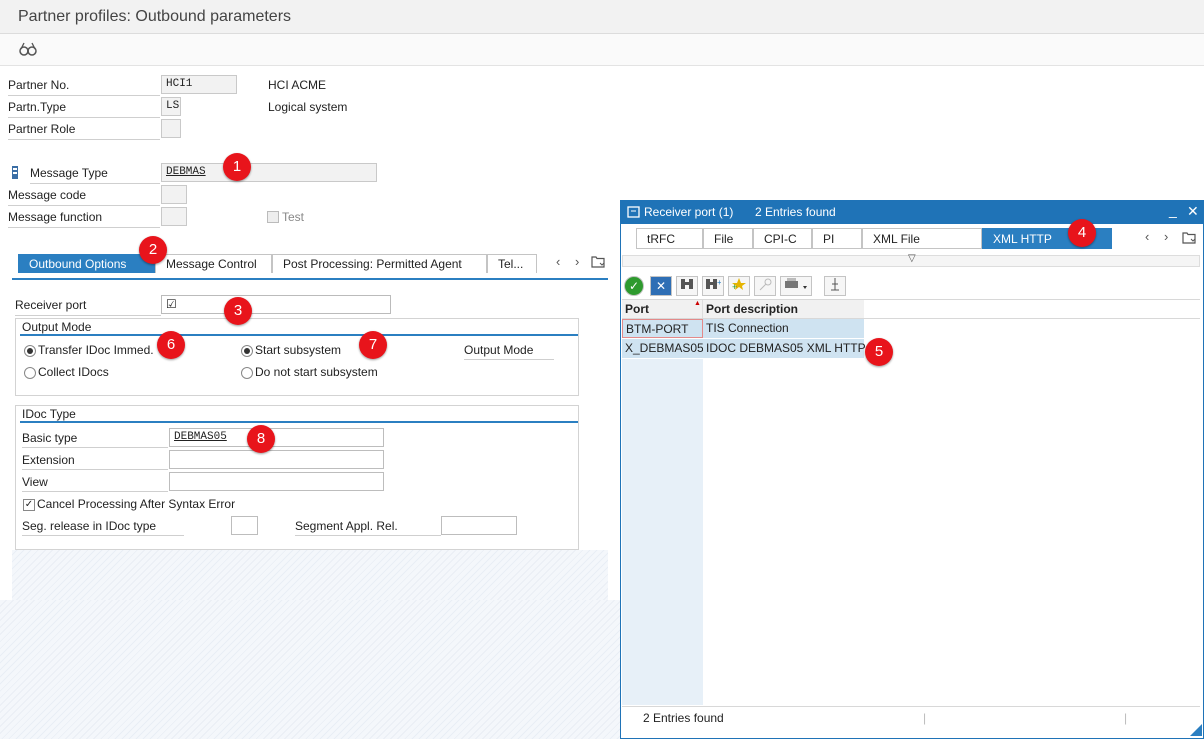 The image size is (1204, 739). I want to click on table-row-1-desc: IDOC DEBMAS05 XML HTTP, so click(784, 348).